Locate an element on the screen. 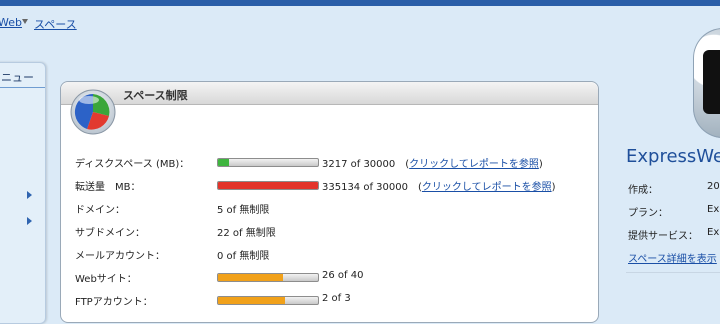 This screenshot has width=720, height=324. row-value: 335134 of 30000 (クリックしてレポートを参照) is located at coordinates (439, 187).